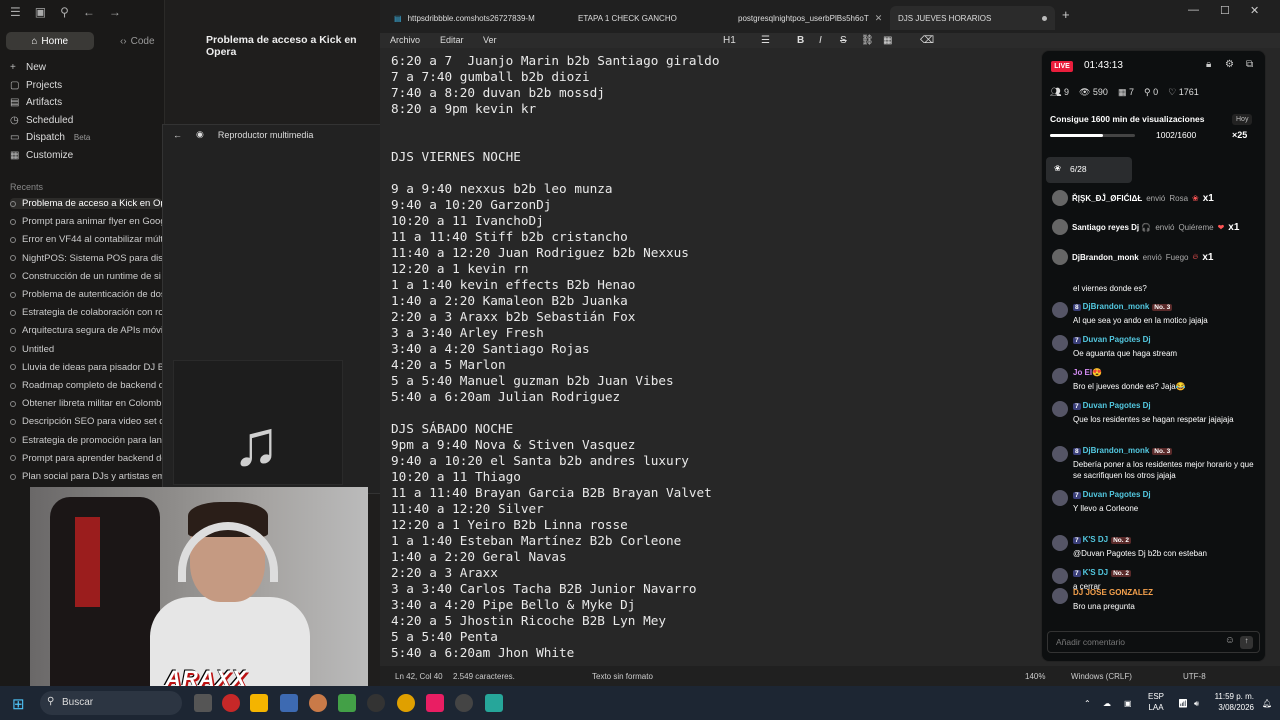  Describe the element at coordinates (1183, 703) in the screenshot. I see `network-icon: 📶︎` at that location.